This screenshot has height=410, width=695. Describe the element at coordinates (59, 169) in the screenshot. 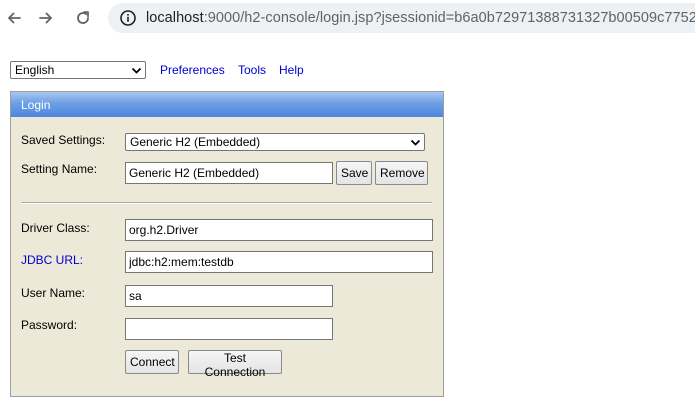

I see `setting-name-label: Setting Name:` at that location.